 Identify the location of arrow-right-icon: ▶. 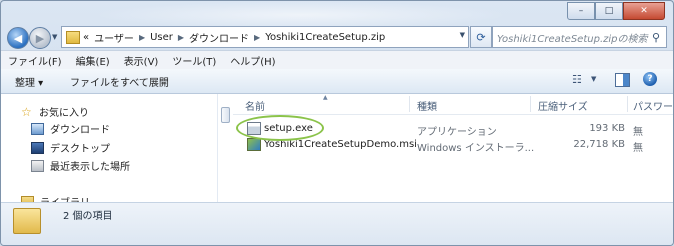
(40, 38).